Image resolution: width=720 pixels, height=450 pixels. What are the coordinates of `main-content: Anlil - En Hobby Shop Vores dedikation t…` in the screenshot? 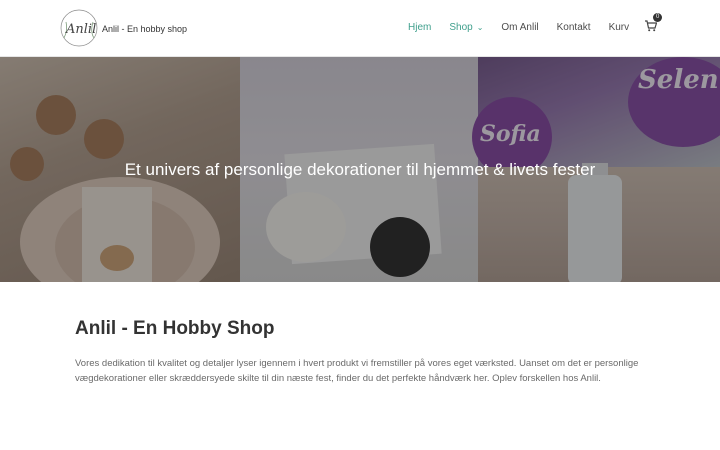 It's located at (360, 352).